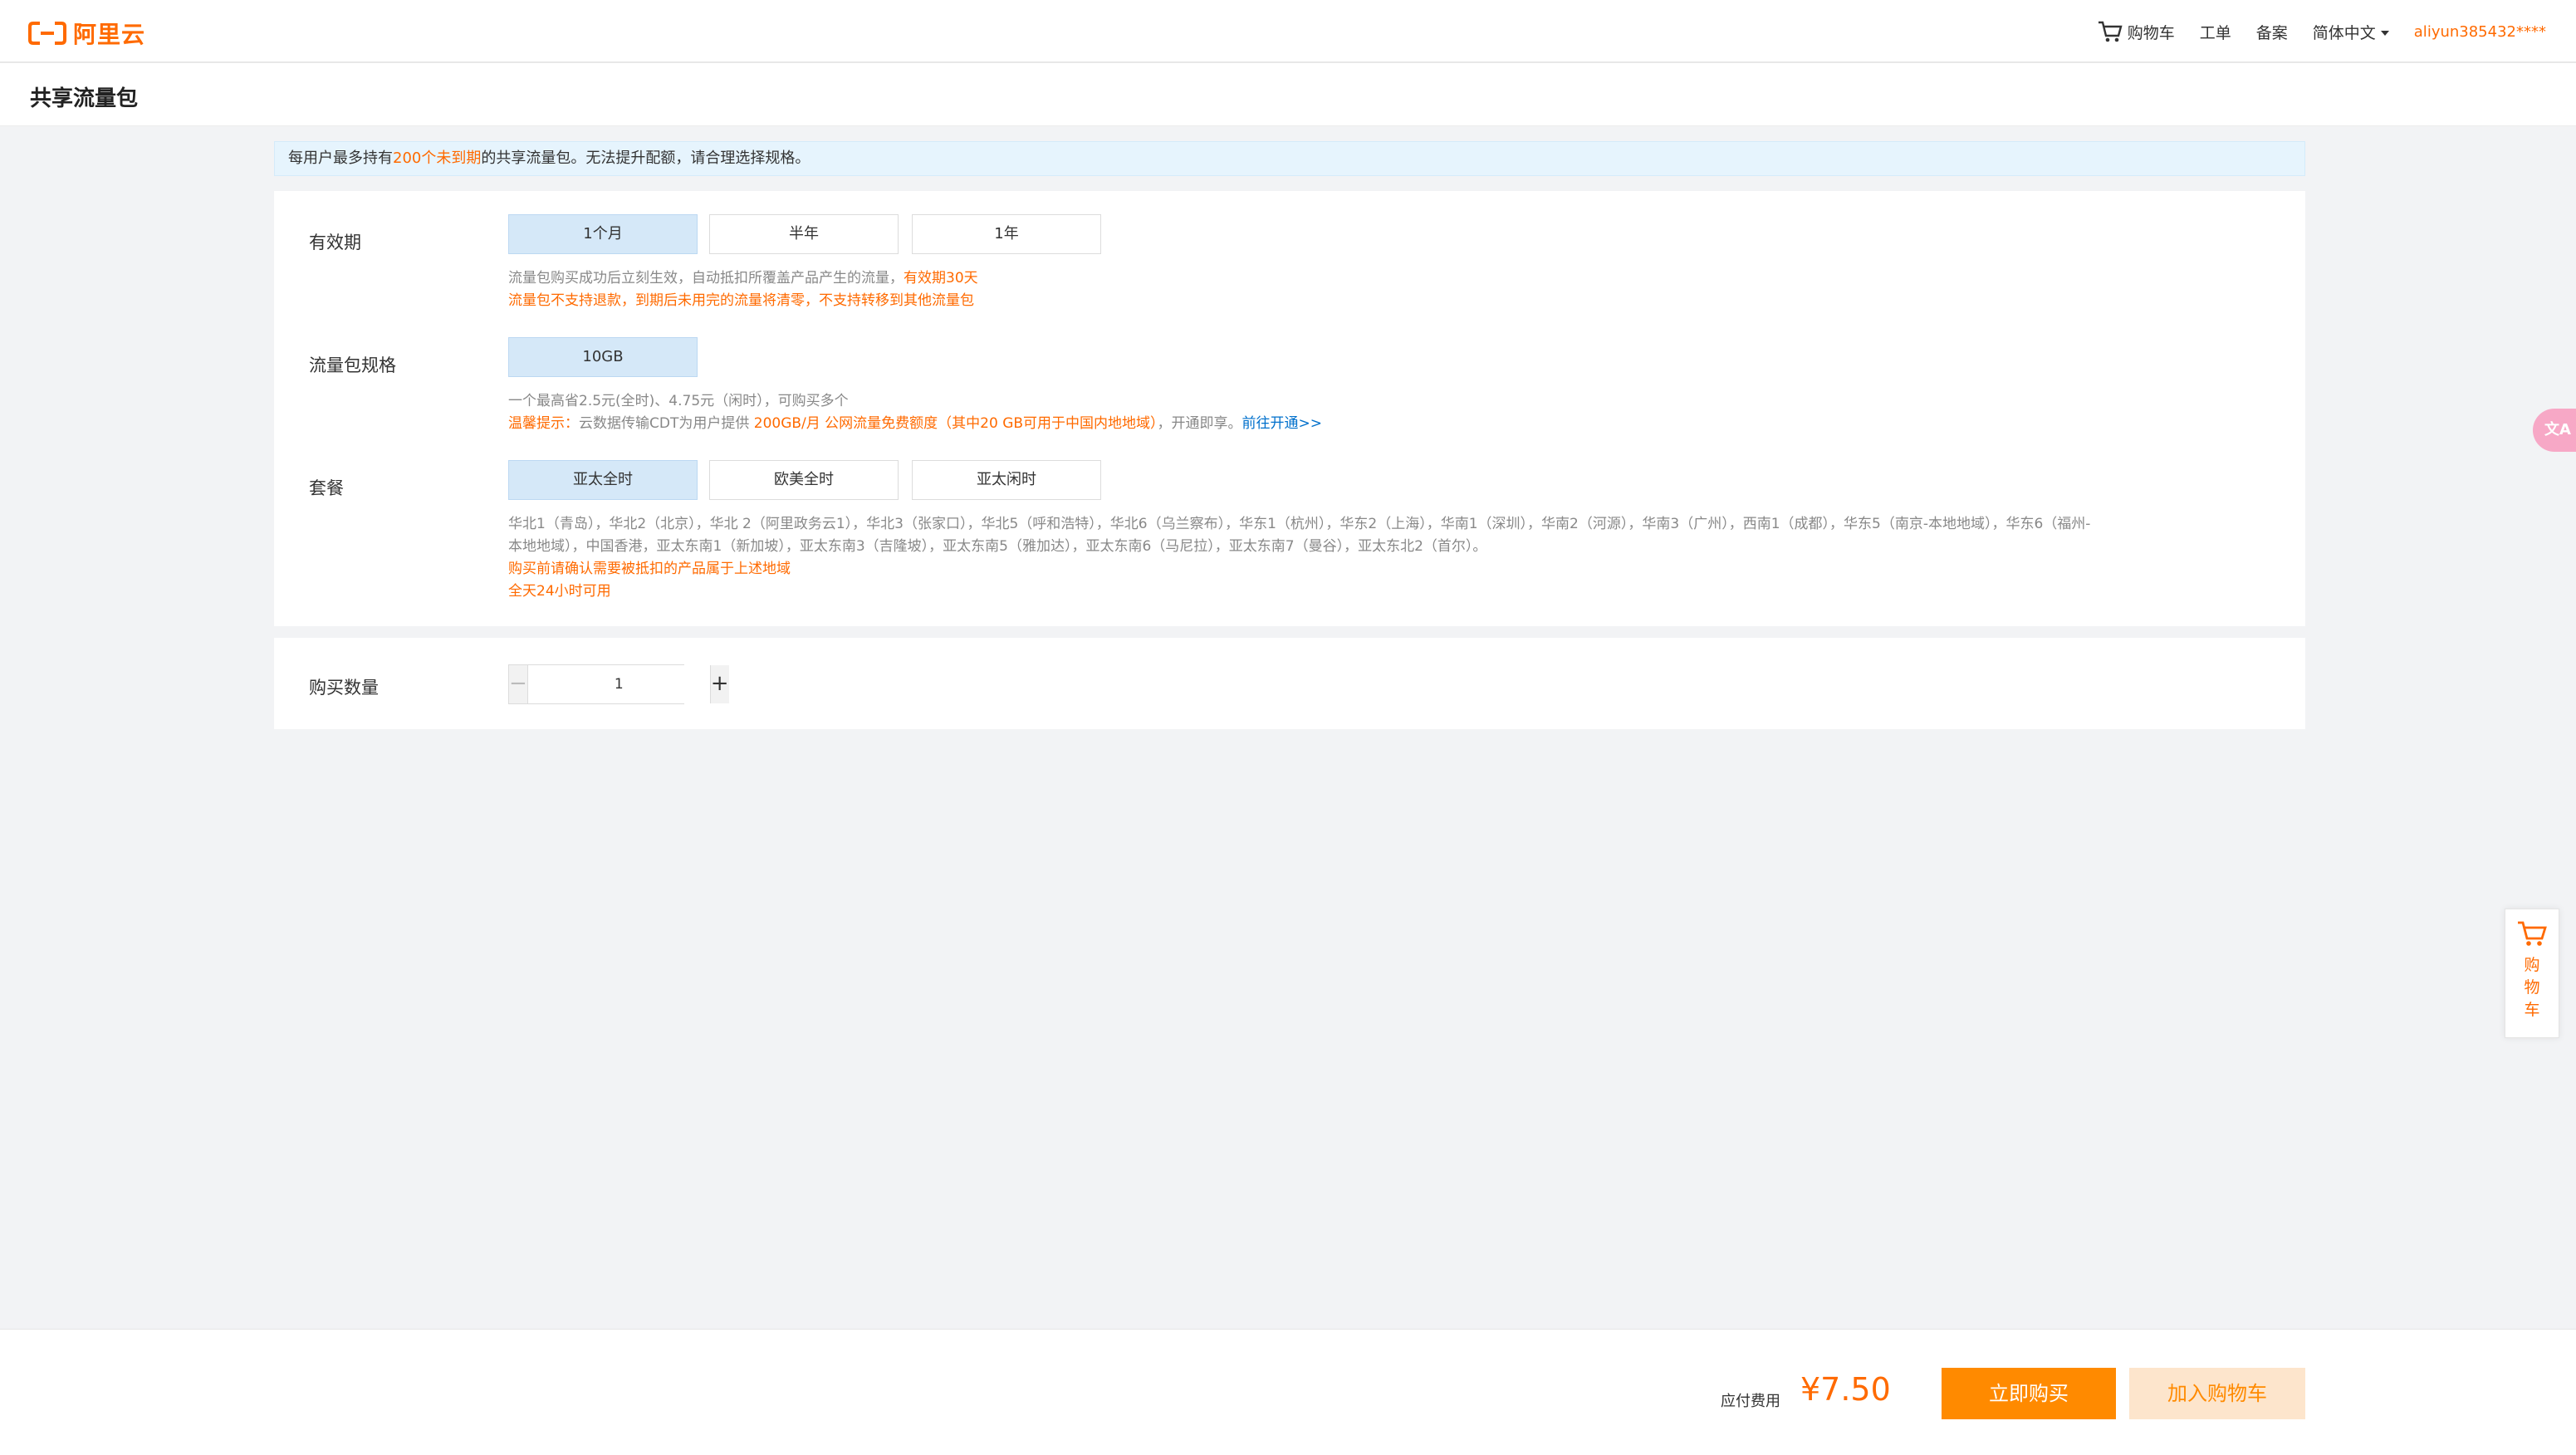 The image size is (2576, 1455). I want to click on add-to-cart-button: 加入购物车, so click(2217, 1393).